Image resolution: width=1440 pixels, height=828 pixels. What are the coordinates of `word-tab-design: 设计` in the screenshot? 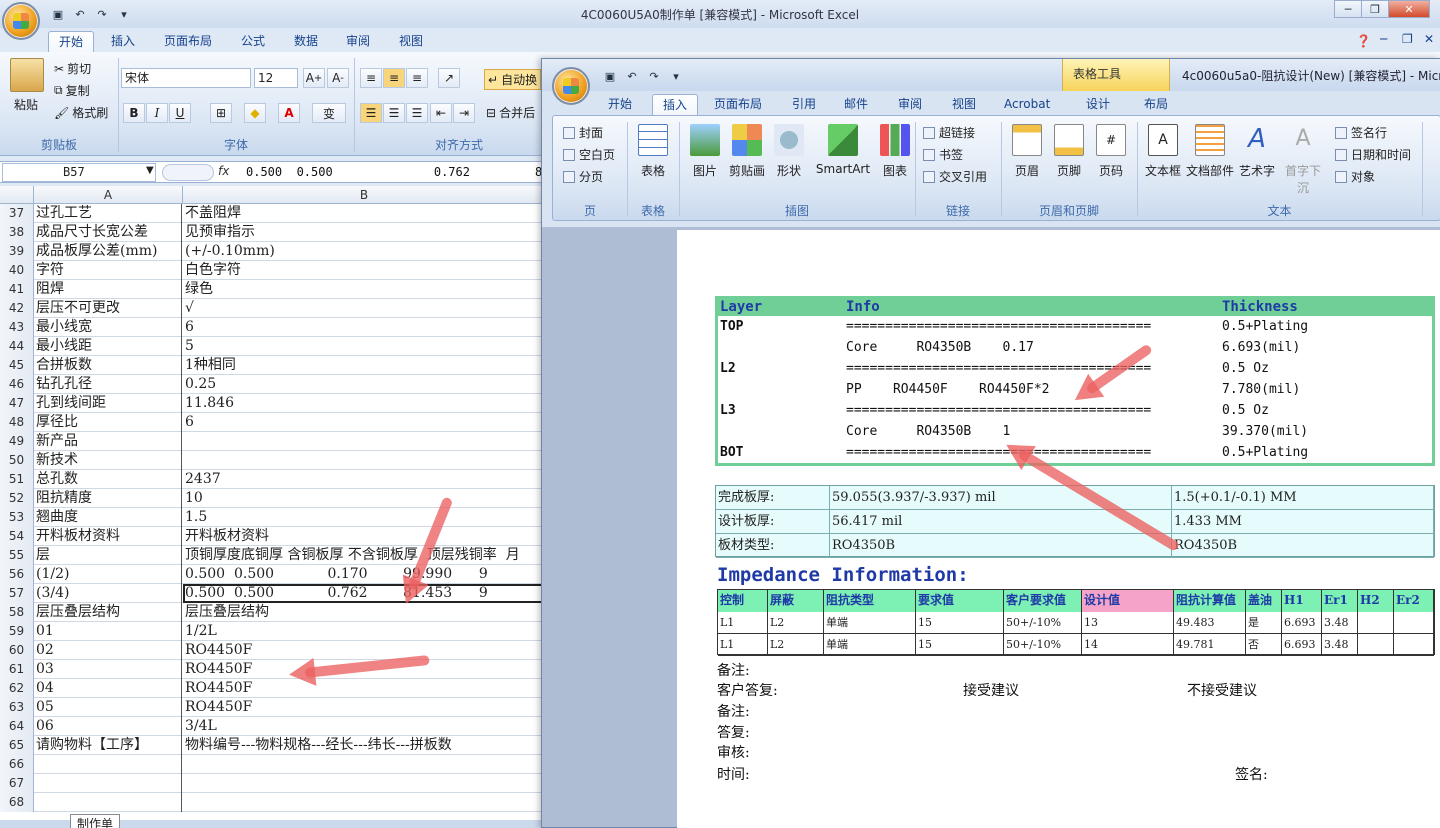 It's located at (1098, 104).